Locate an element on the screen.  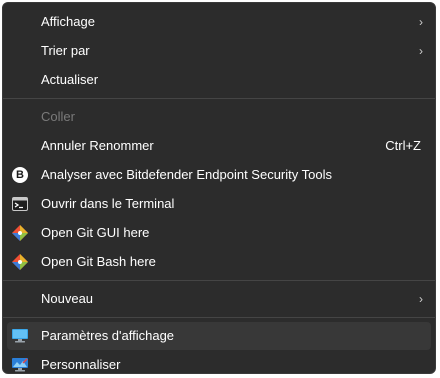
bitdefender-letter: B is located at coordinates (20, 175).